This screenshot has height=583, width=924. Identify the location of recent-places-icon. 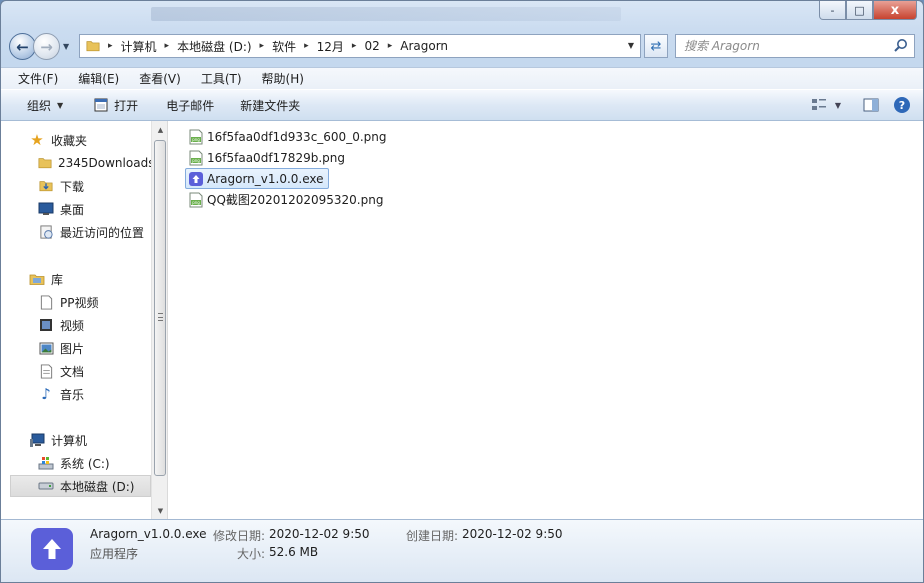
(46, 232).